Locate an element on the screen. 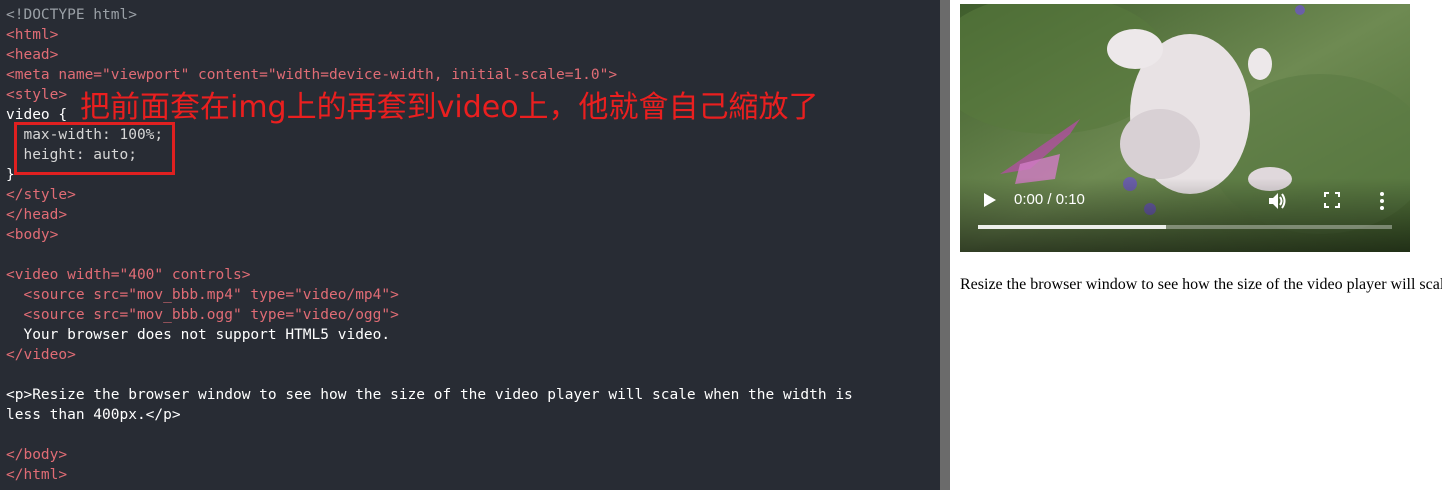 The image size is (1442, 490). video-controls: 0:00 / 0:10 is located at coordinates (1185, 215).